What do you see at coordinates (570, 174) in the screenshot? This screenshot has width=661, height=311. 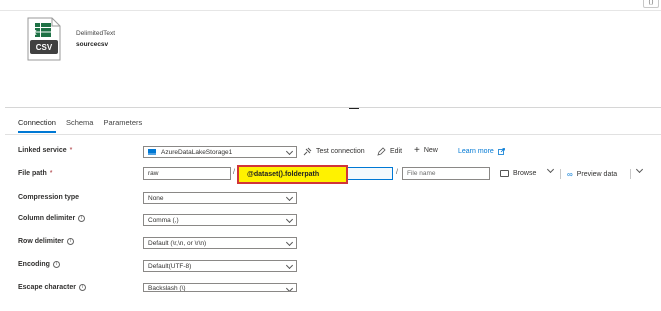 I see `glasses-icon: ∞` at bounding box center [570, 174].